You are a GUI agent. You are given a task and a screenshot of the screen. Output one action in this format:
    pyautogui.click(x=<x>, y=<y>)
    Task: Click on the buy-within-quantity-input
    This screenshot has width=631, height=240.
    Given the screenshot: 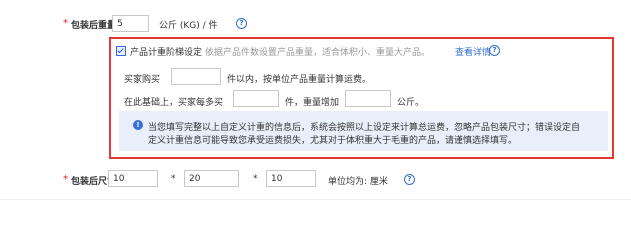 What is the action you would take?
    pyautogui.click(x=196, y=76)
    